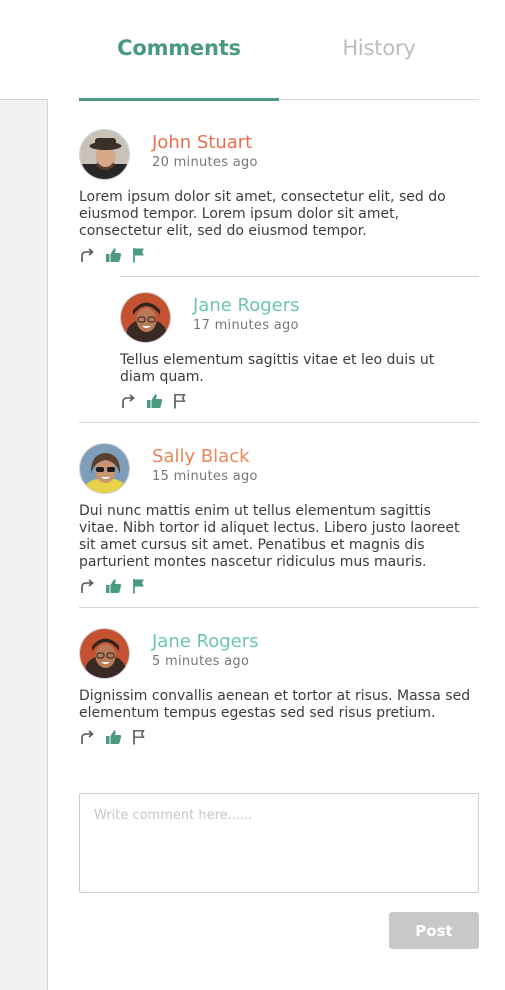 The image size is (505, 990). Describe the element at coordinates (205, 162) in the screenshot. I see `comment-timestamp: 20 minutes ago` at that location.